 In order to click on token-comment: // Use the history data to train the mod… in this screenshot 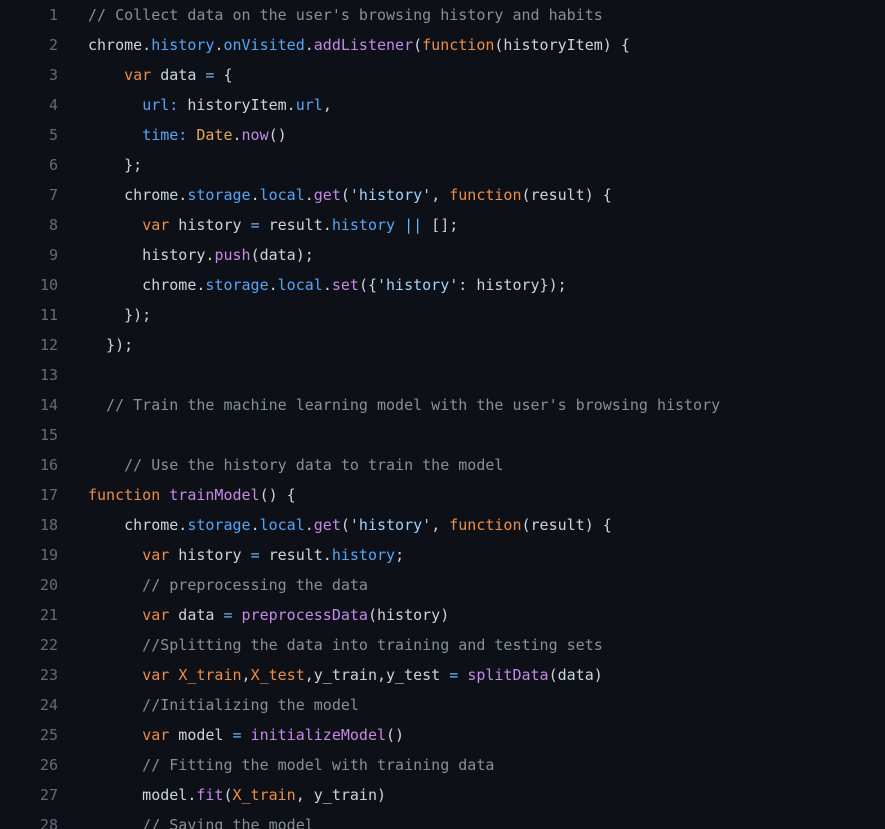, I will do `click(296, 465)`.